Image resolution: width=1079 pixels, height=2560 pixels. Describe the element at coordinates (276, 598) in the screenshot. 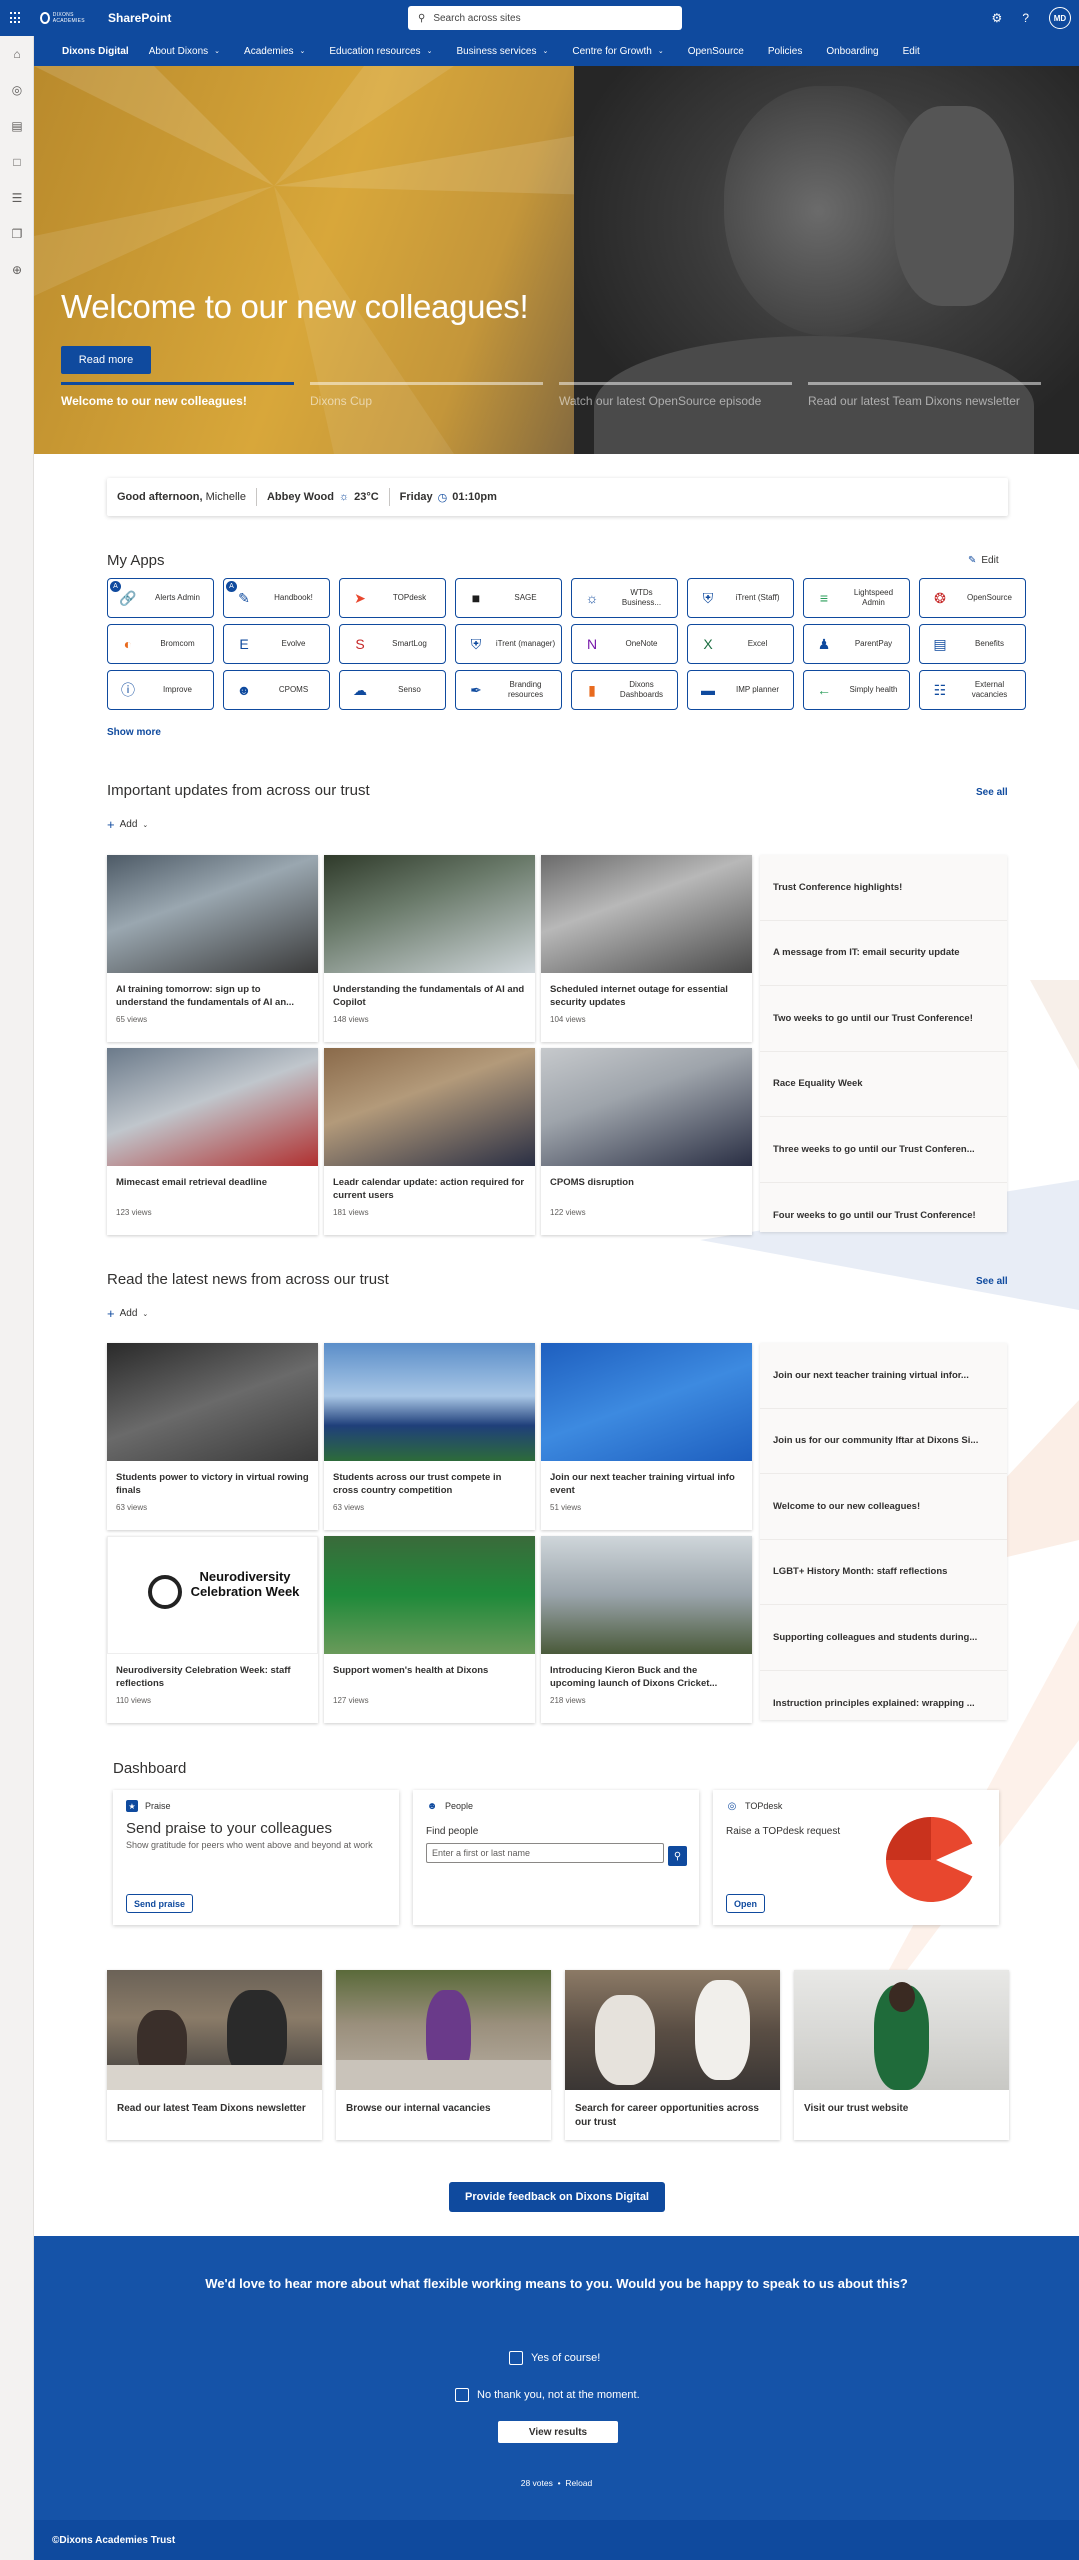

I see `app-tile-handbook: ✎ Handbook! A` at that location.